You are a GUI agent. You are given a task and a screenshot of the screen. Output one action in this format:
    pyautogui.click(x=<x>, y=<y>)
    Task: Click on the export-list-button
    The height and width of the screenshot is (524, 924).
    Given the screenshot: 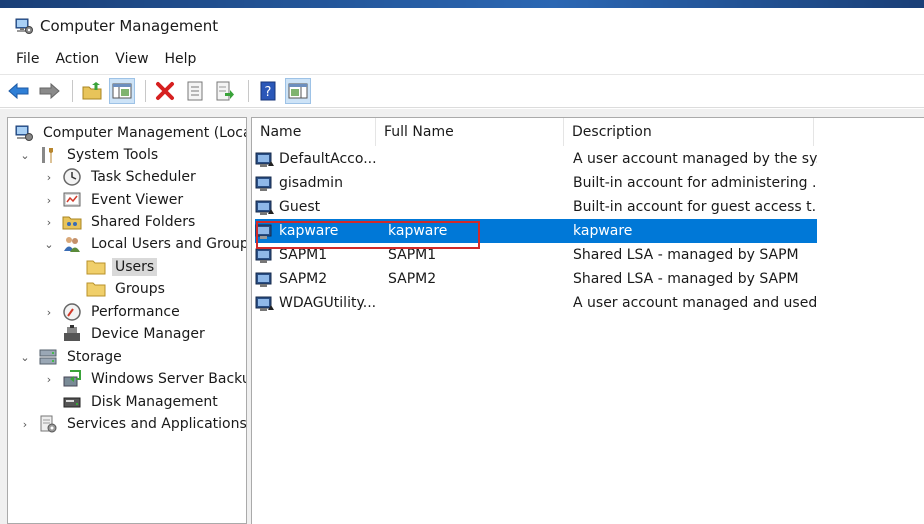 What is the action you would take?
    pyautogui.click(x=225, y=91)
    